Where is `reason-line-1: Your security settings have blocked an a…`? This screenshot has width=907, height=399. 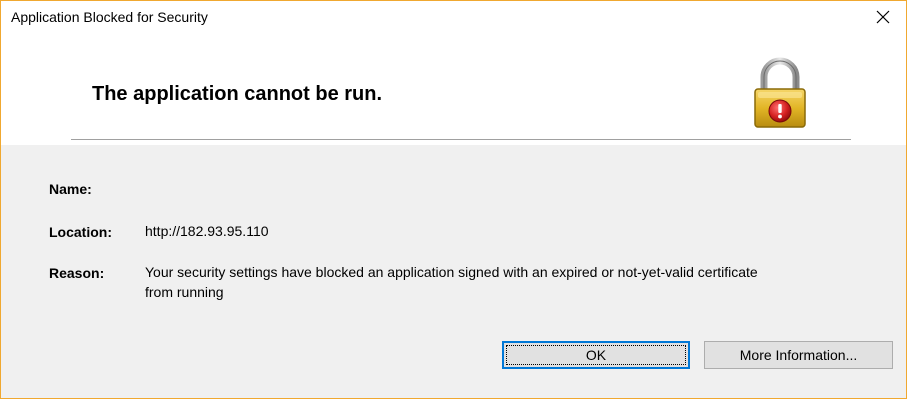
reason-line-1: Your security settings have blocked an a… is located at coordinates (451, 272).